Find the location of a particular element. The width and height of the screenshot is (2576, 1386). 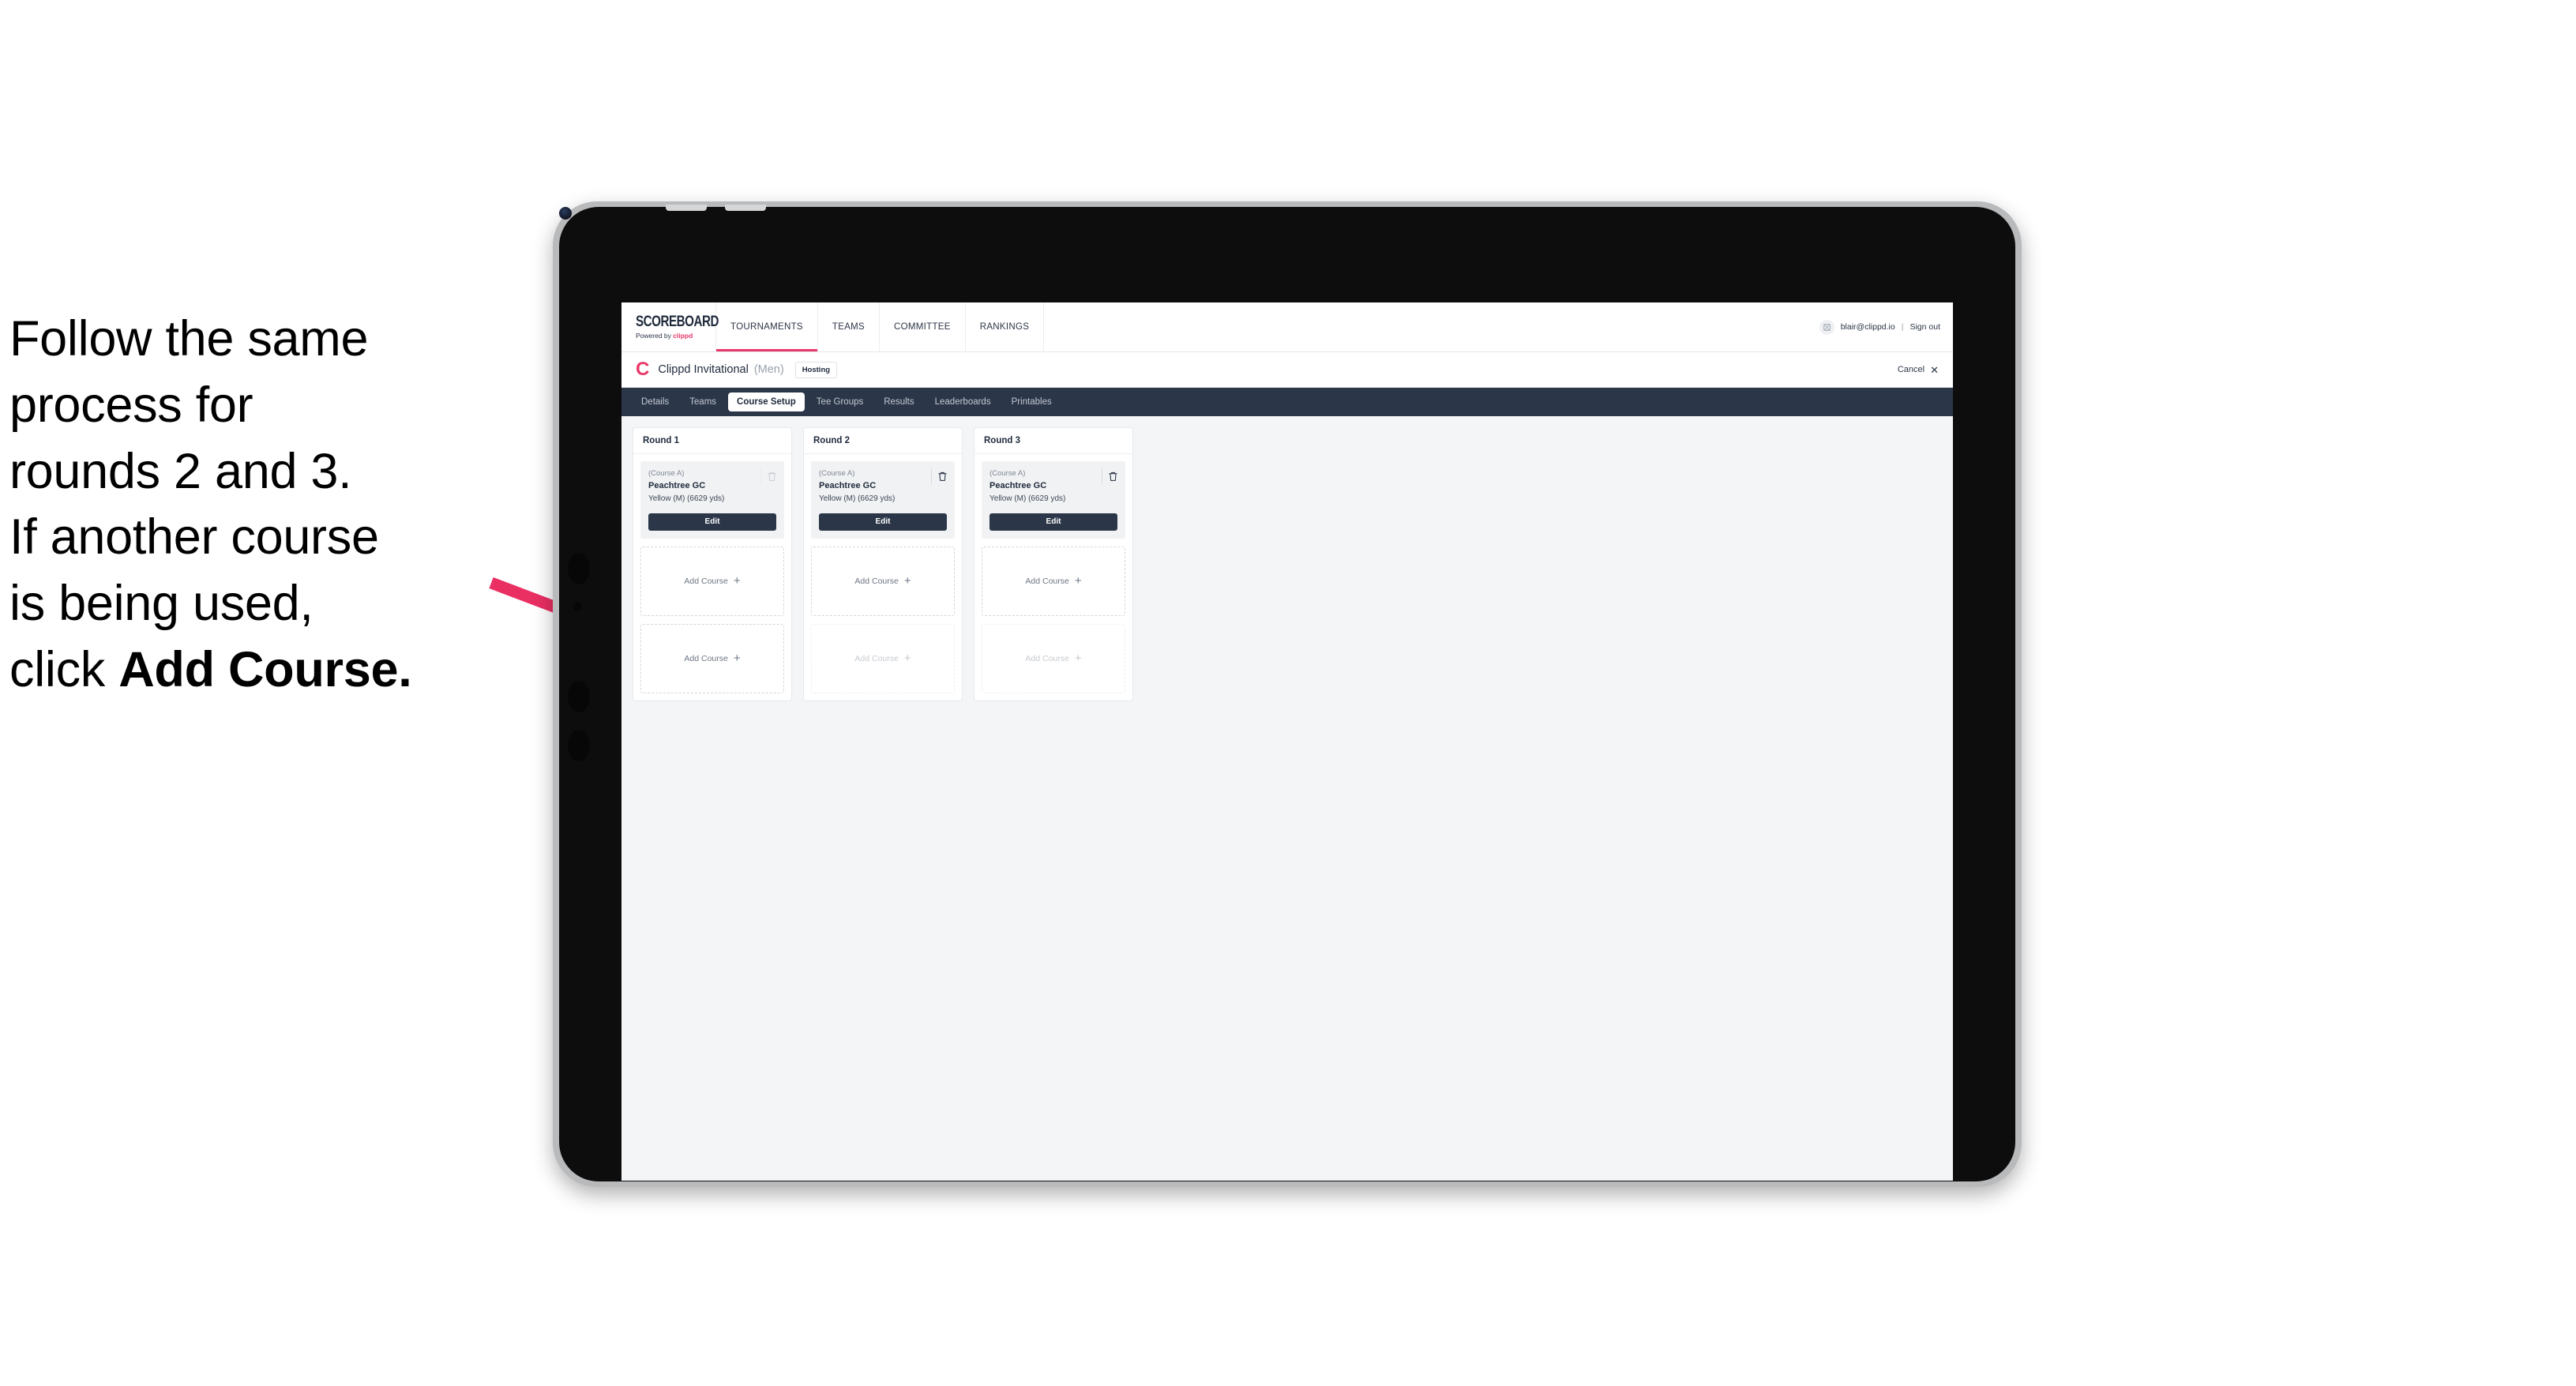

nav-tab-tournaments: TOURNAMENTS is located at coordinates (767, 326).